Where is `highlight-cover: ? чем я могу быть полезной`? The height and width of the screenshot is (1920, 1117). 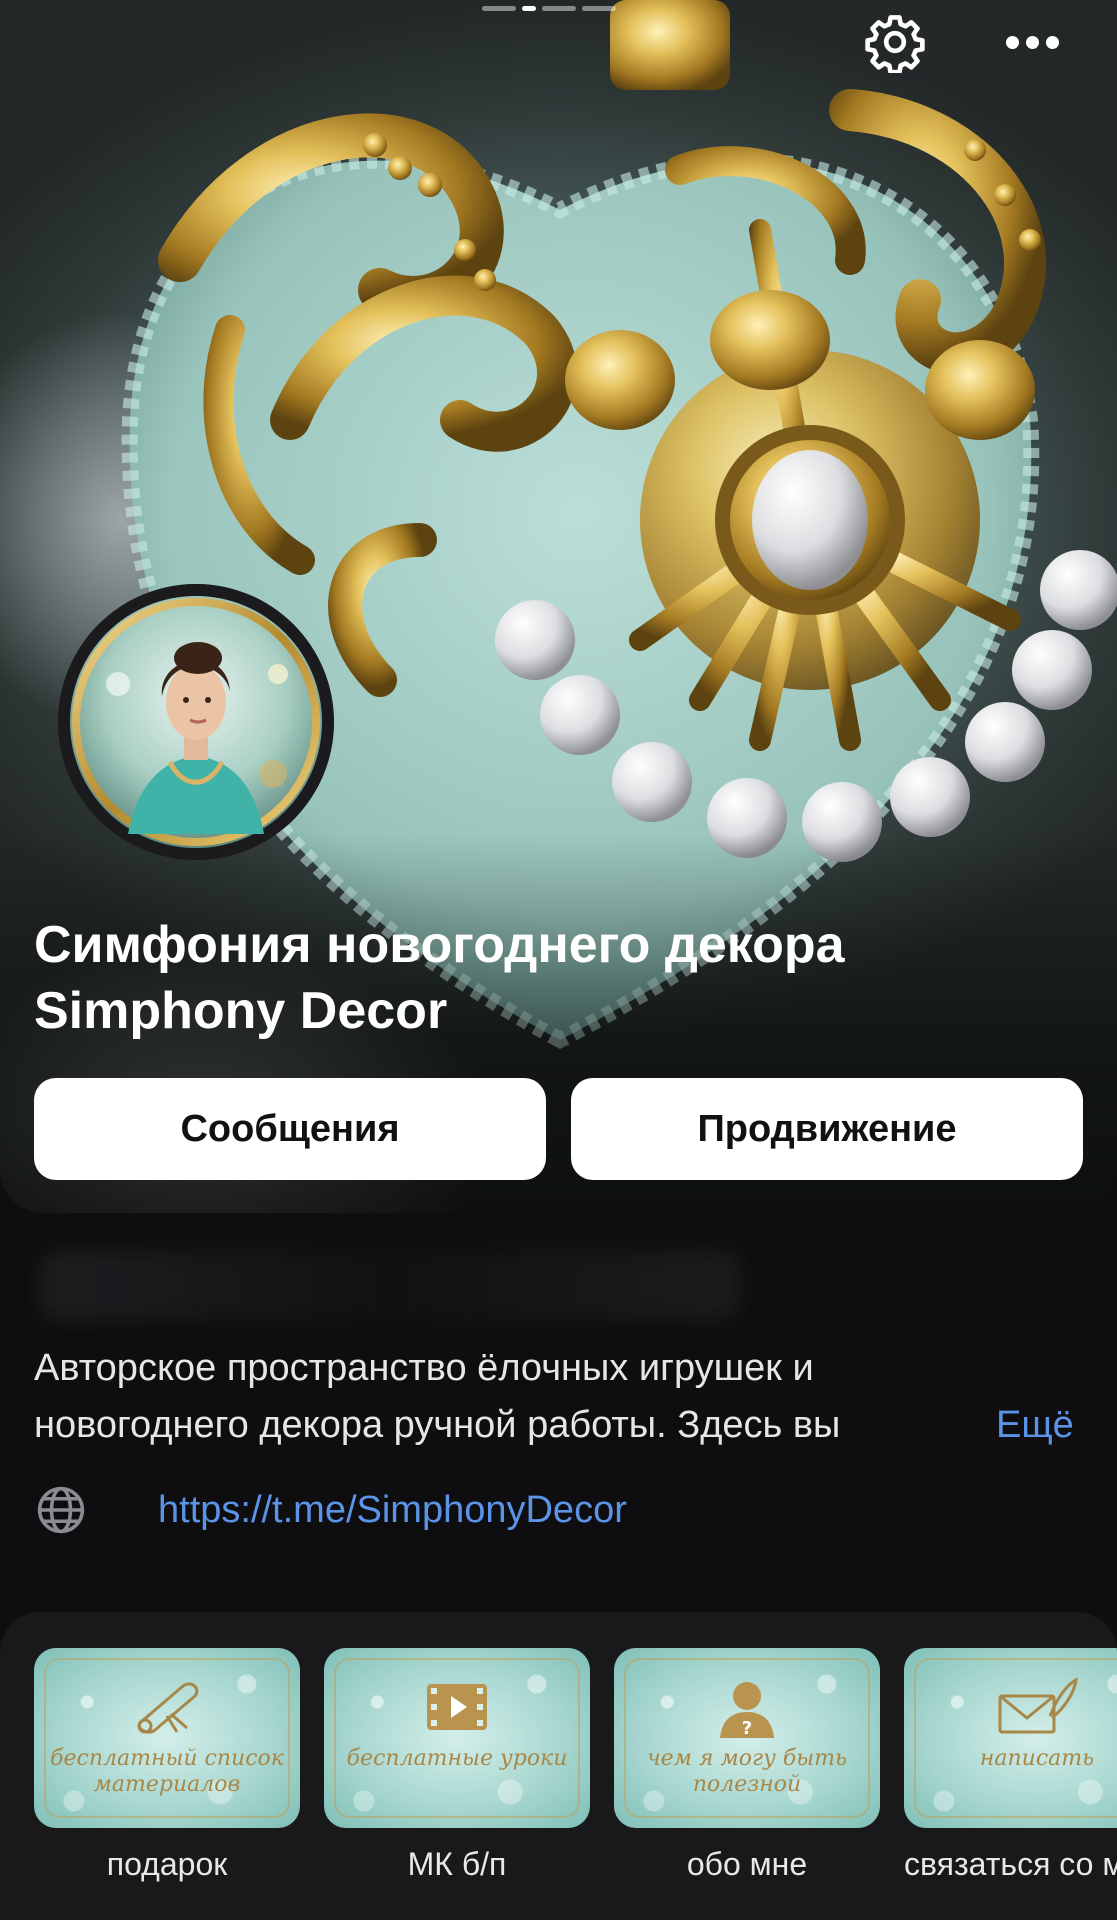 highlight-cover: ? чем я могу быть полезной is located at coordinates (747, 1738).